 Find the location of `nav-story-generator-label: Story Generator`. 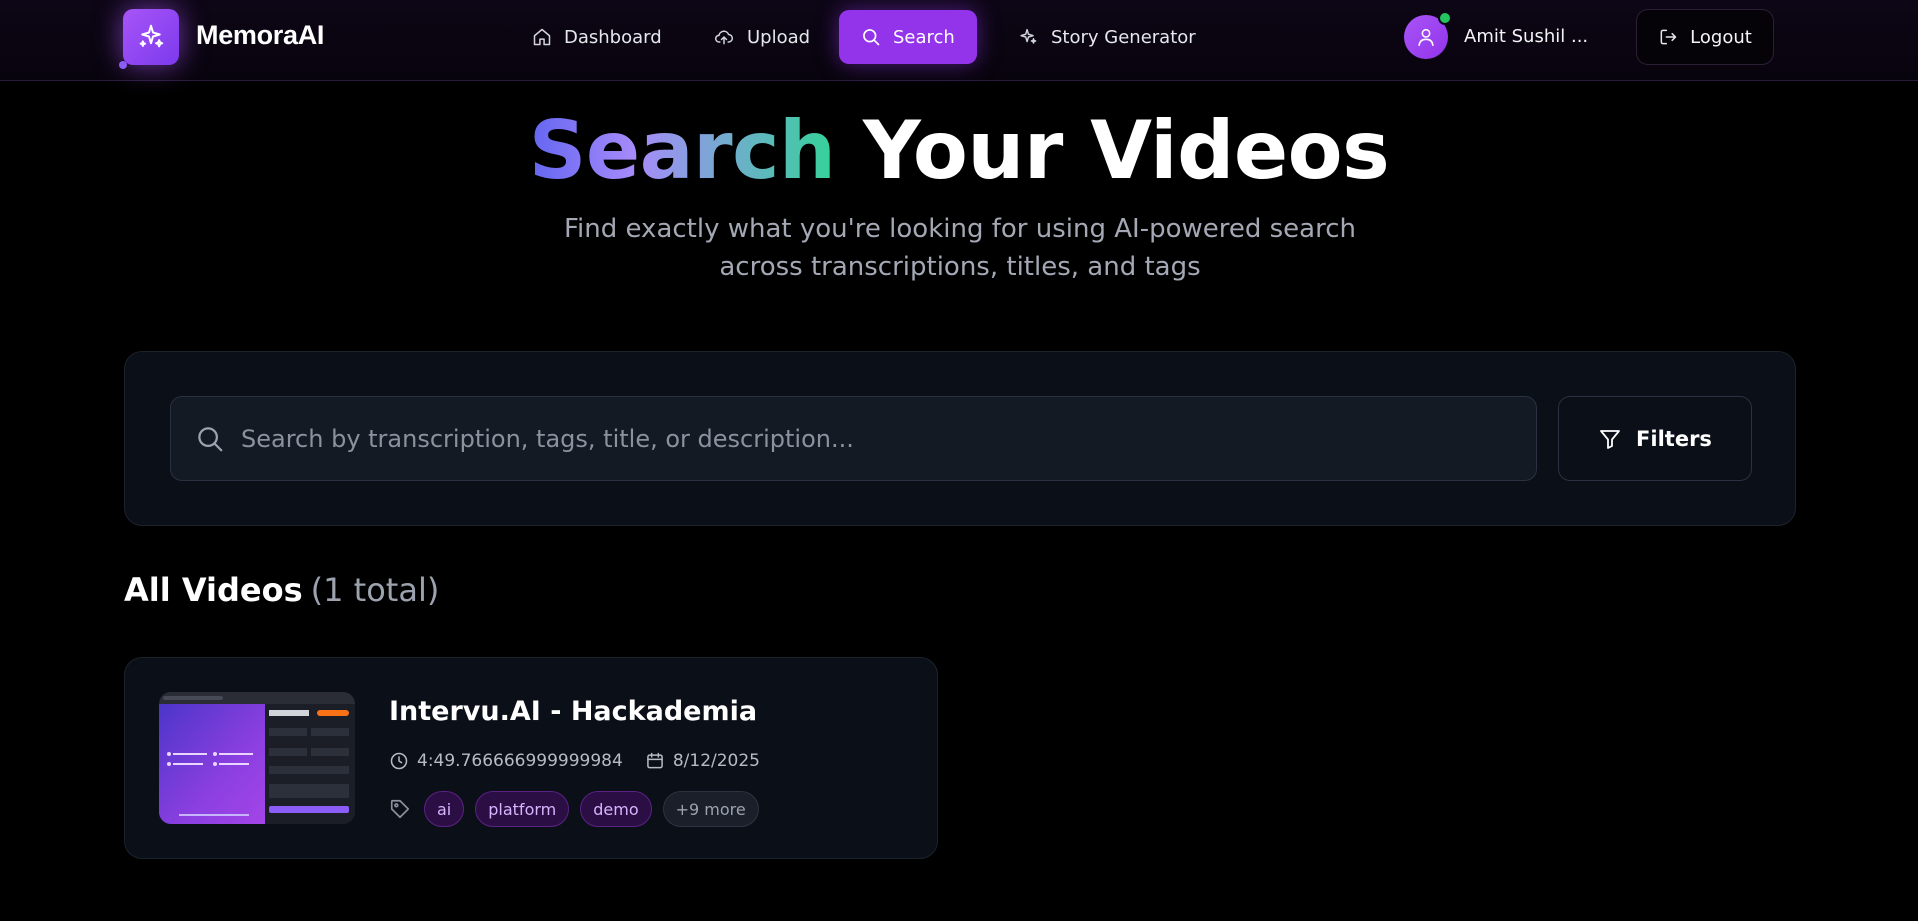

nav-story-generator-label: Story Generator is located at coordinates (1123, 37).